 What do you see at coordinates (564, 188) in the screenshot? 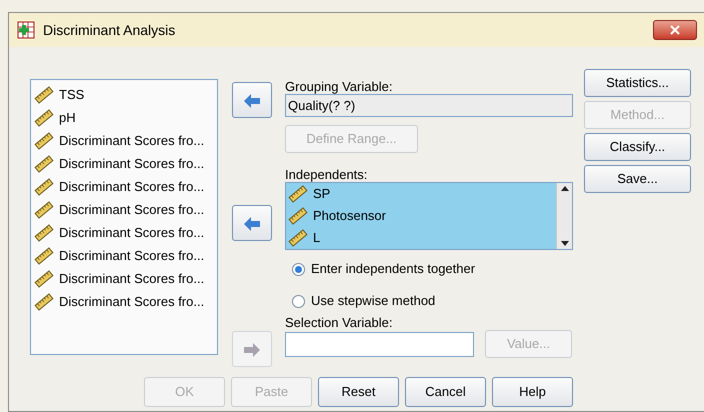
I see `scroll-up-icon` at bounding box center [564, 188].